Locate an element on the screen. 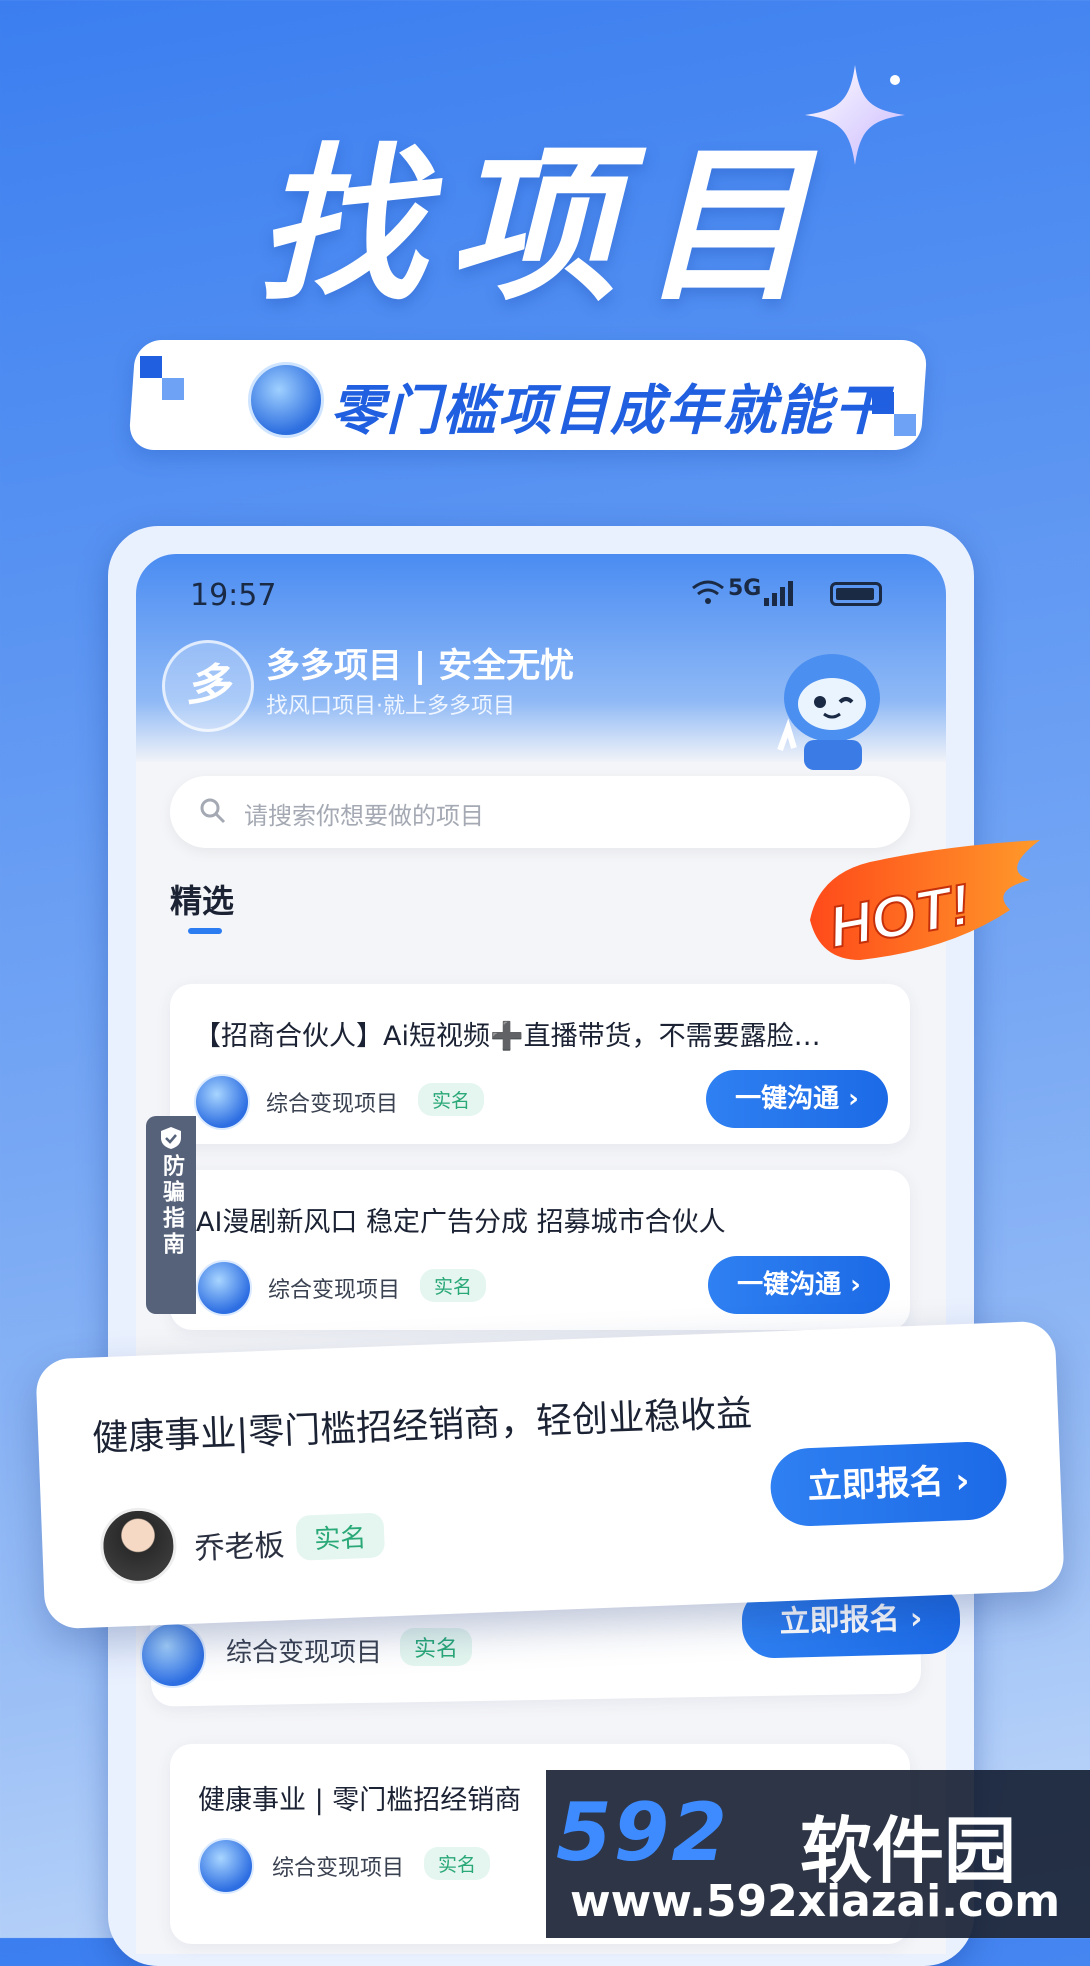 This screenshot has height=1966, width=1090. signal-icon: 5G is located at coordinates (745, 588).